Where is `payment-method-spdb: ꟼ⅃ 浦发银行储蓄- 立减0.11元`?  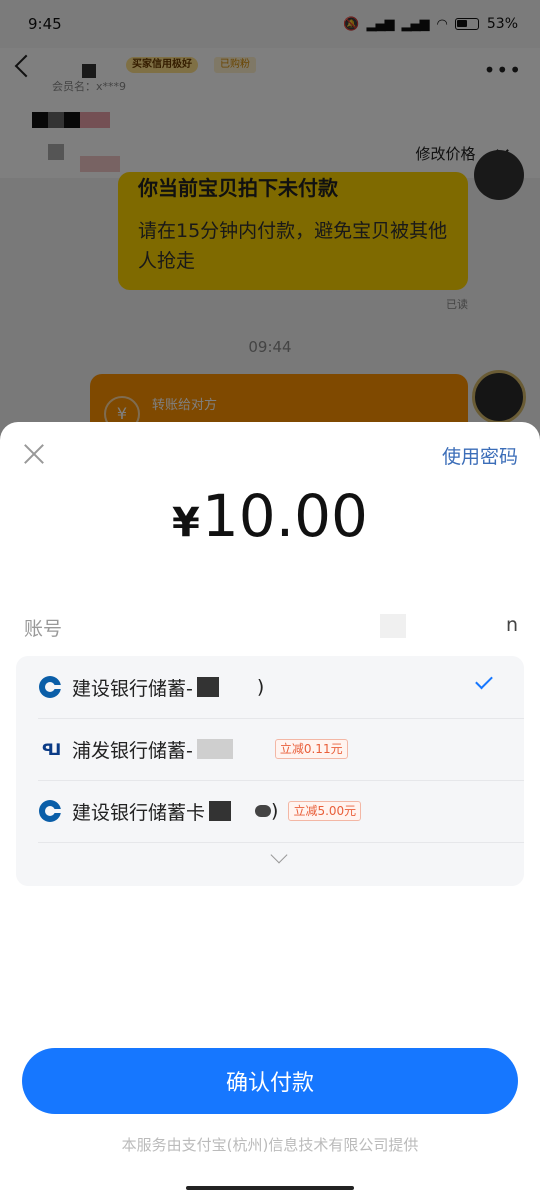 payment-method-spdb: ꟼ⅃ 浦发银行储蓄- 立减0.11元 is located at coordinates (270, 749).